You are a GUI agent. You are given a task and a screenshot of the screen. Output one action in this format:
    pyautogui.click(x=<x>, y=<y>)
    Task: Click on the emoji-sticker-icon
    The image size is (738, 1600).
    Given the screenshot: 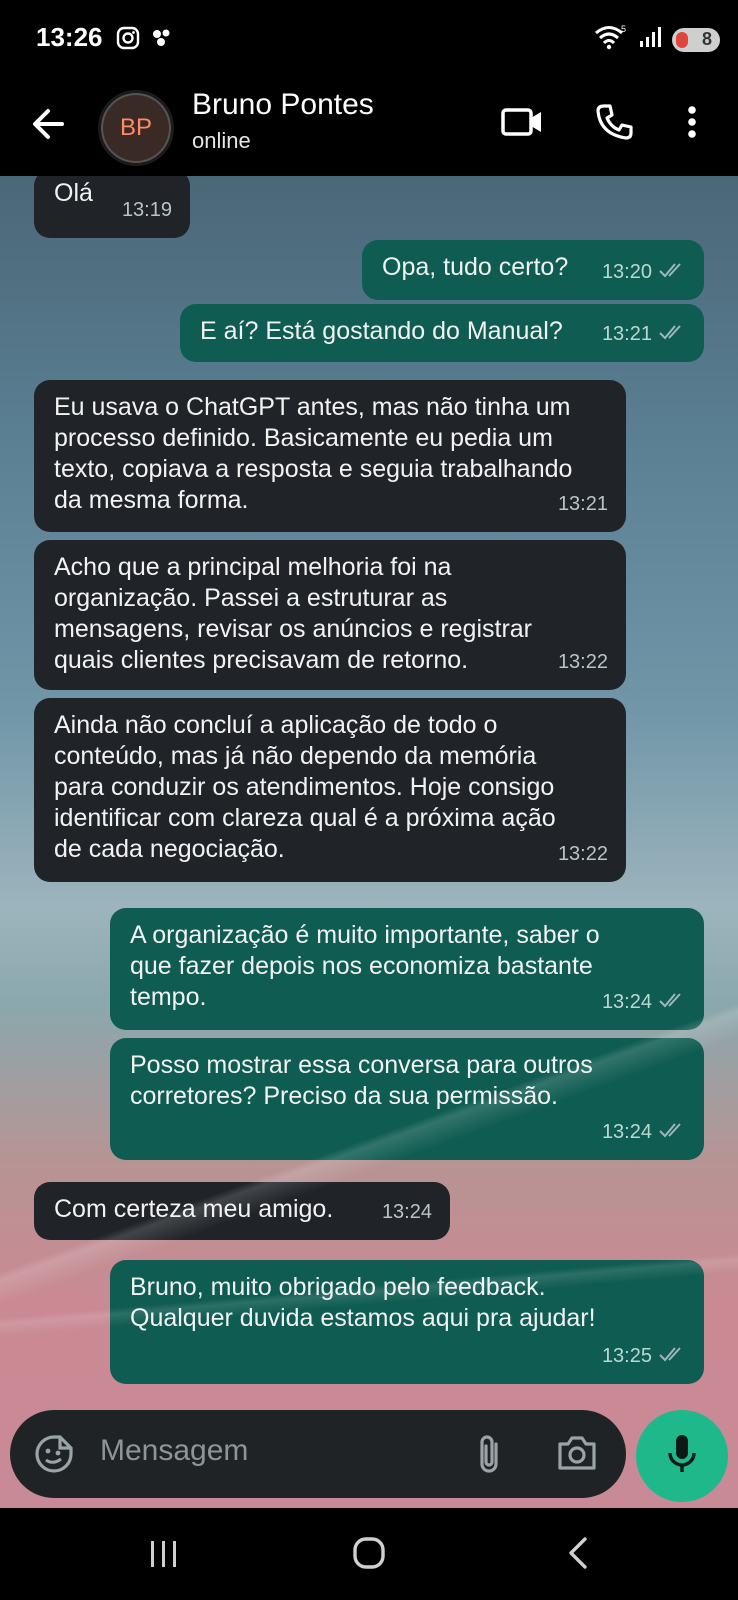 What is the action you would take?
    pyautogui.click(x=54, y=1456)
    